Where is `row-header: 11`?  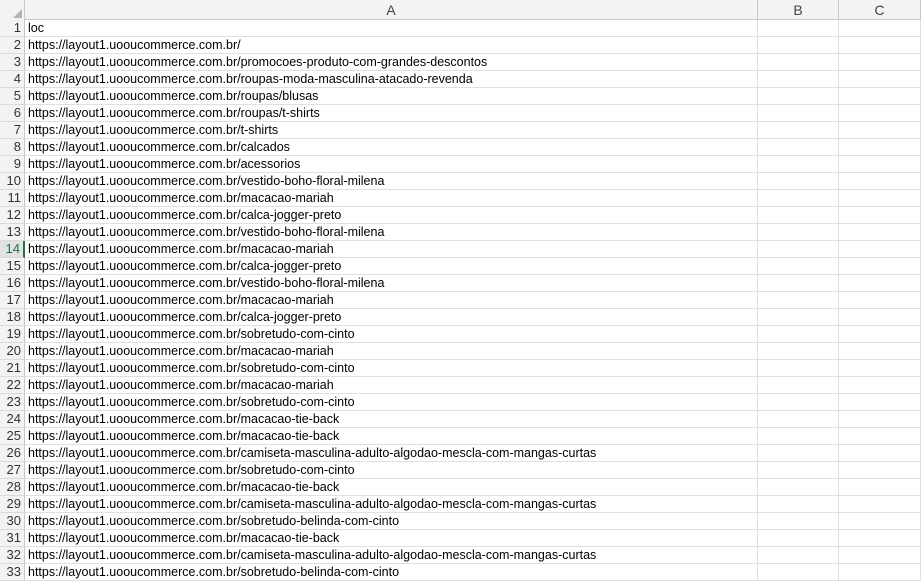 row-header: 11 is located at coordinates (12, 198).